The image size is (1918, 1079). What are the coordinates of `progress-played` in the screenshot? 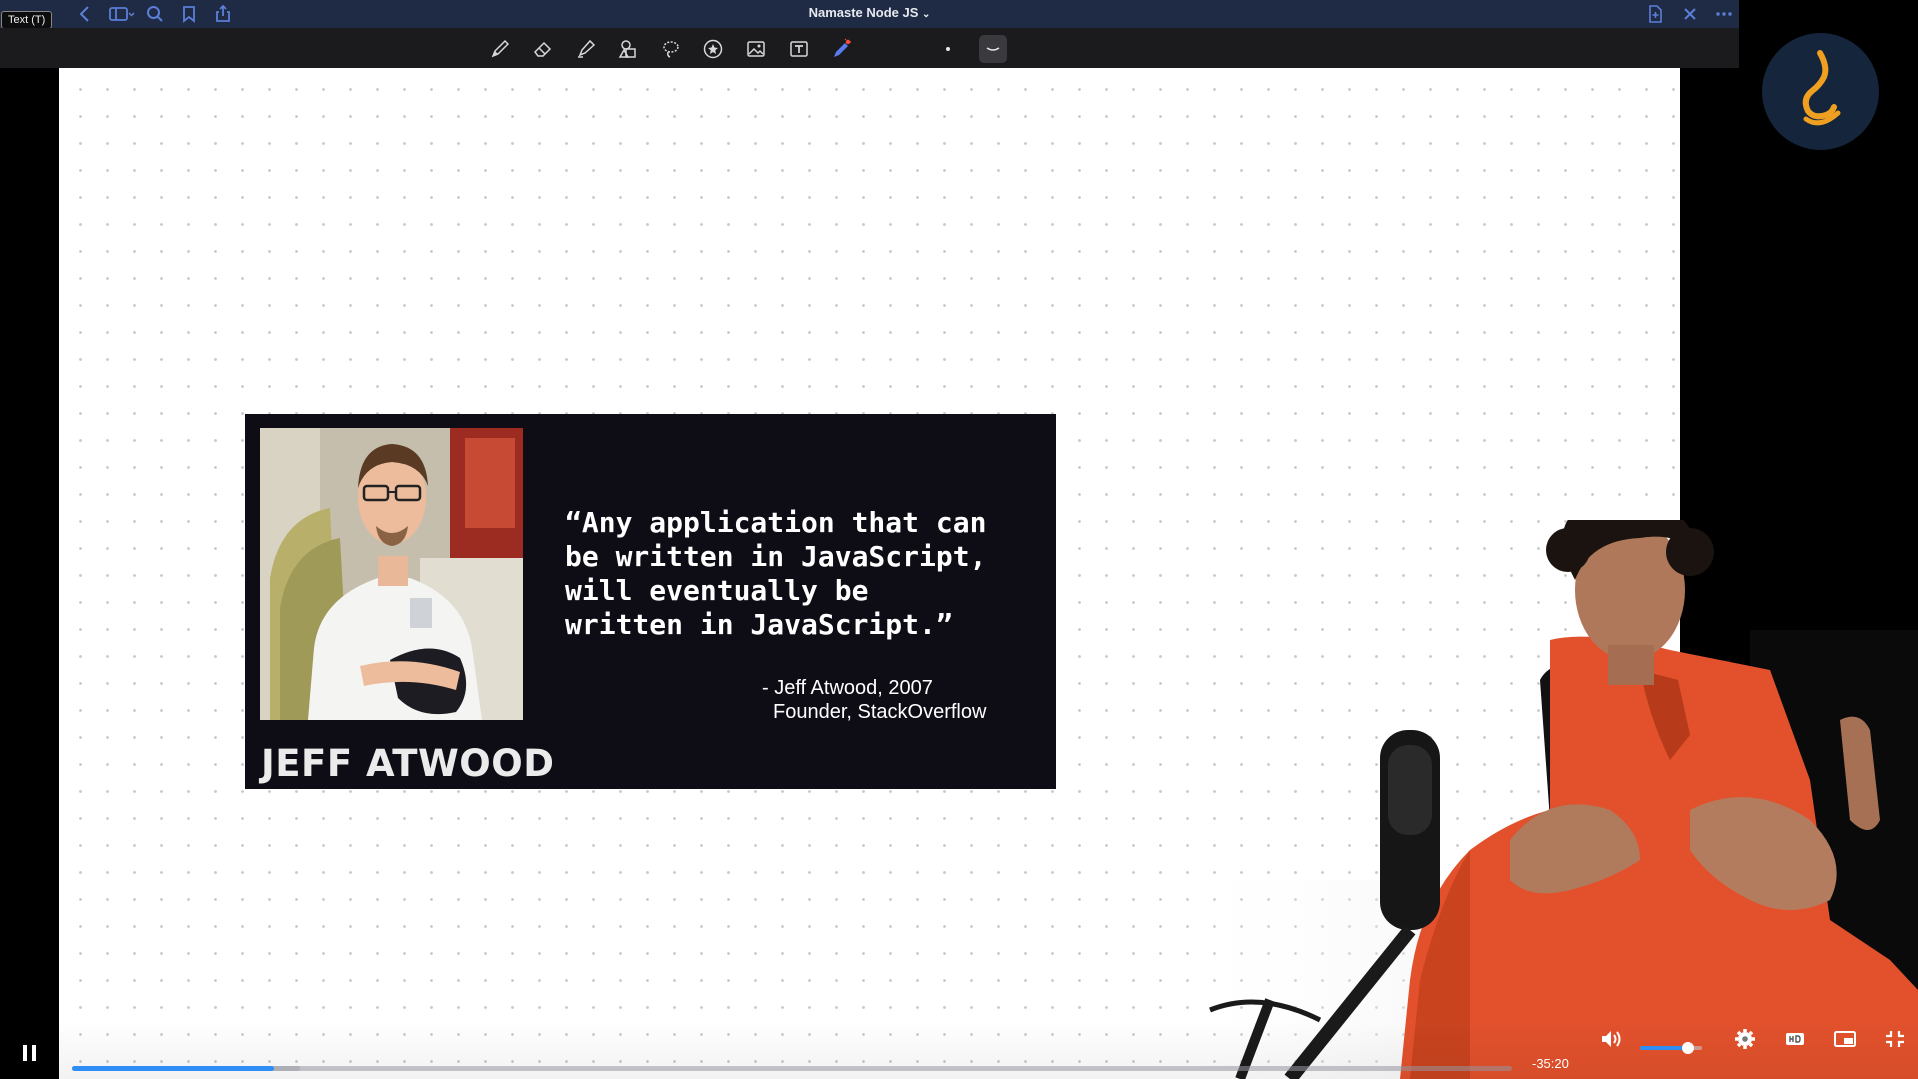 It's located at (173, 1068).